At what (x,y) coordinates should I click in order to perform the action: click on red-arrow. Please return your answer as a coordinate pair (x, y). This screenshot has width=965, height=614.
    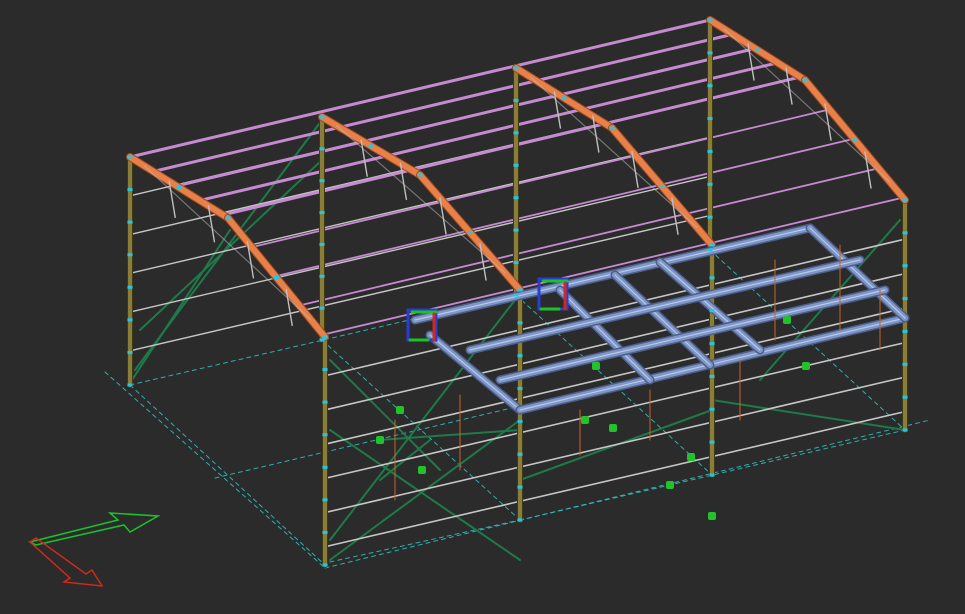
    Looking at the image, I should click on (66, 562).